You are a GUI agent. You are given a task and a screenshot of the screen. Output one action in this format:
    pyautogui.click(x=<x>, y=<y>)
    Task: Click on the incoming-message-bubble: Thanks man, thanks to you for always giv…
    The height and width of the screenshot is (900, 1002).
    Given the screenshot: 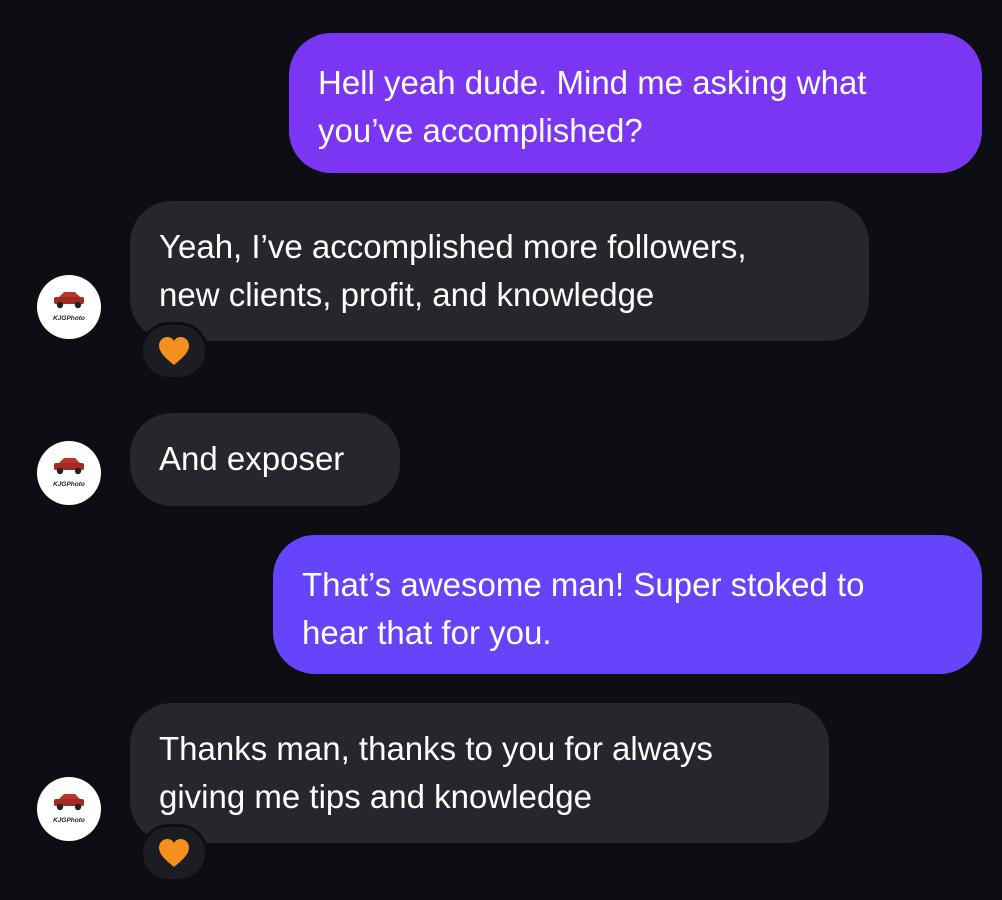 What is the action you would take?
    pyautogui.click(x=479, y=773)
    